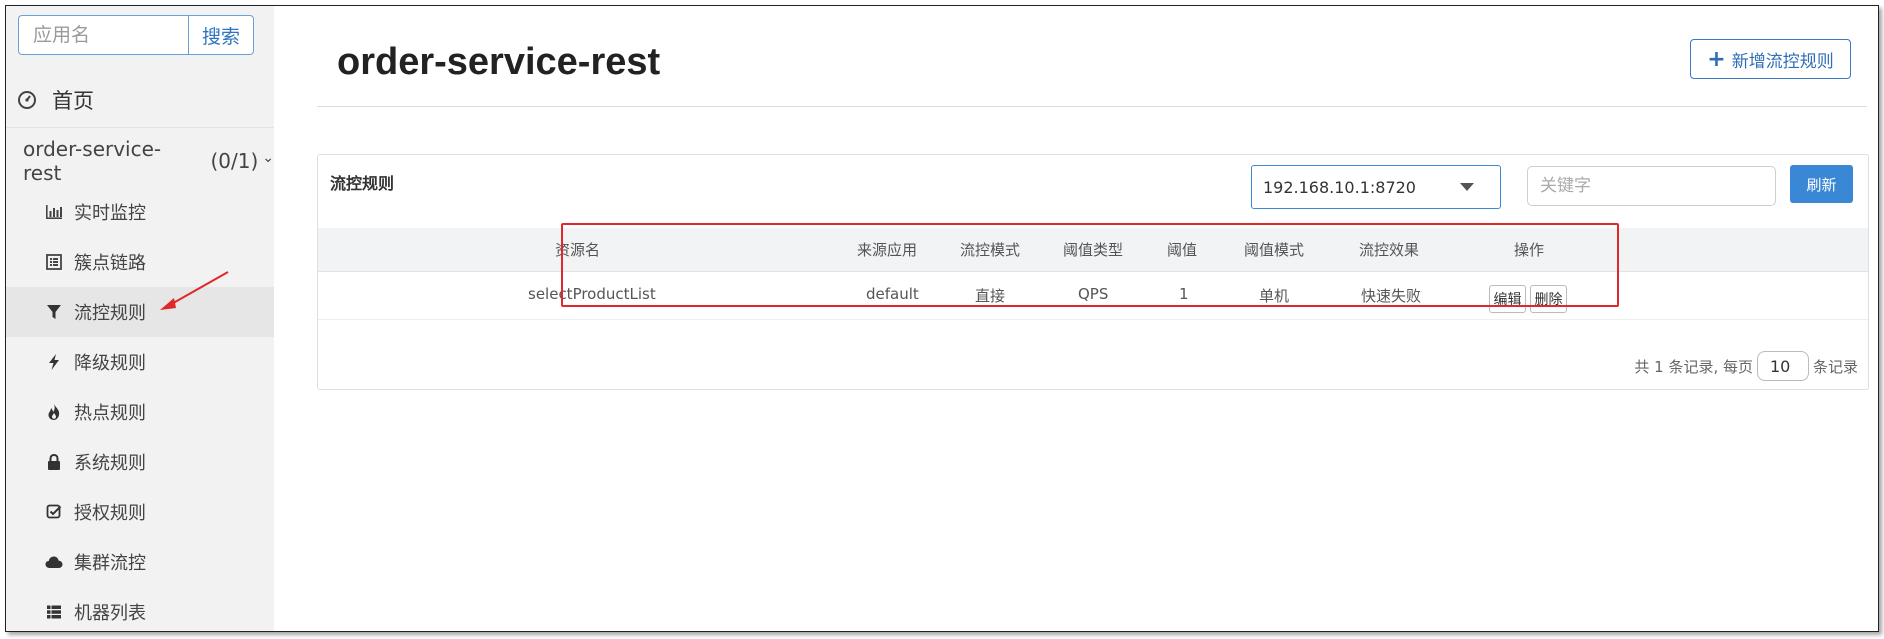 This screenshot has width=1884, height=639. Describe the element at coordinates (578, 250) in the screenshot. I see `col-header-resource: 资源名` at that location.